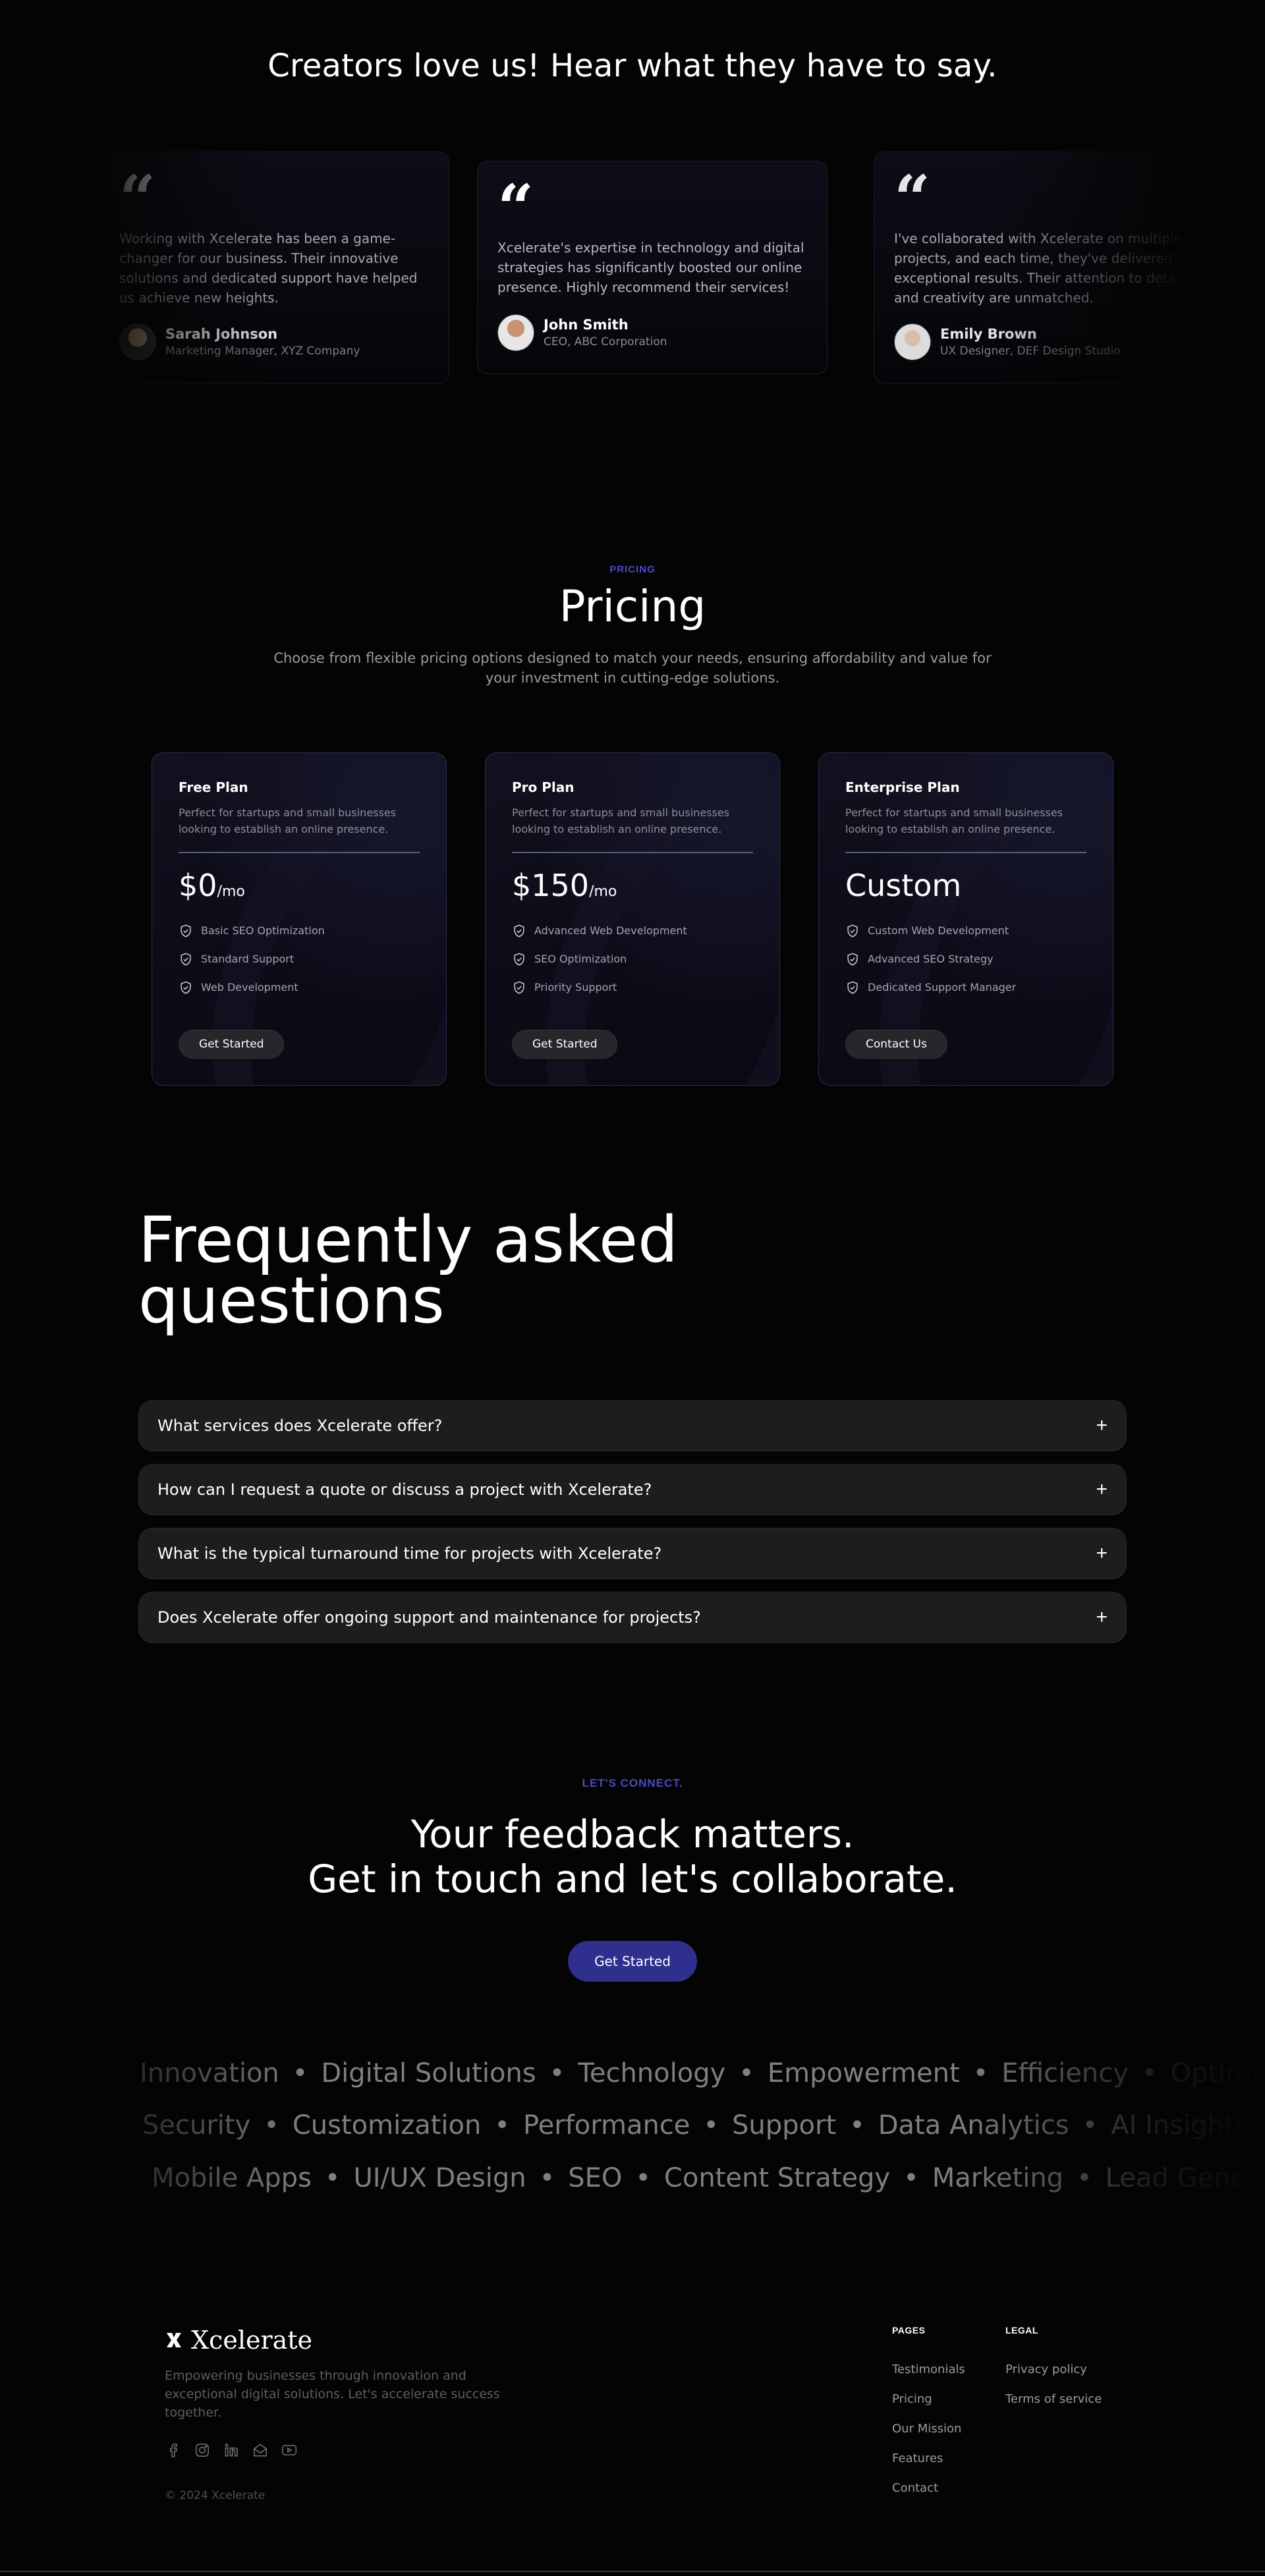 The width and height of the screenshot is (1265, 2576). Describe the element at coordinates (912, 2399) in the screenshot. I see `footer-link-pricing: Pricing` at that location.